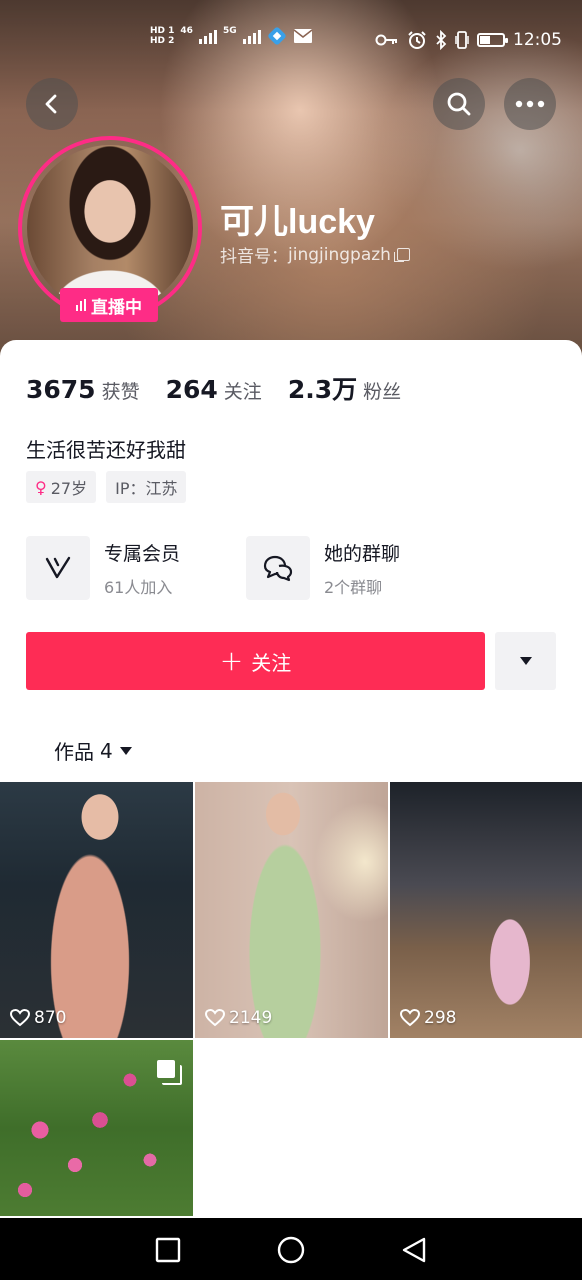 The width and height of the screenshot is (582, 1280). Describe the element at coordinates (414, 1250) in the screenshot. I see `back-nav-icon` at that location.